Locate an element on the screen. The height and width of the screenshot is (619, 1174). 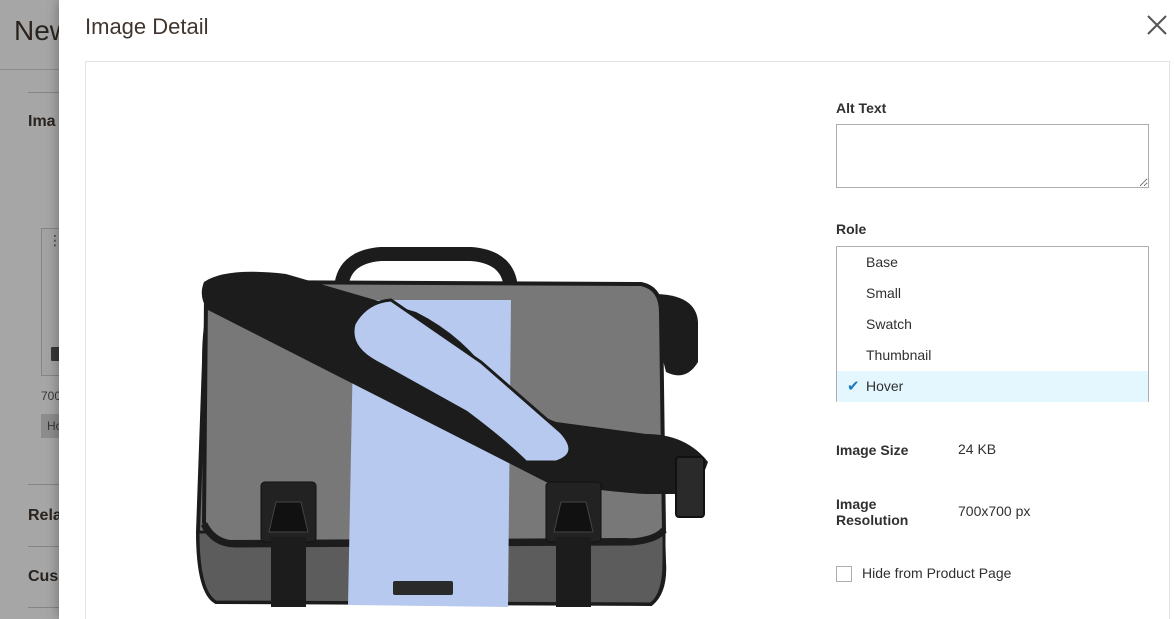
close-icon is located at coordinates (1157, 25).